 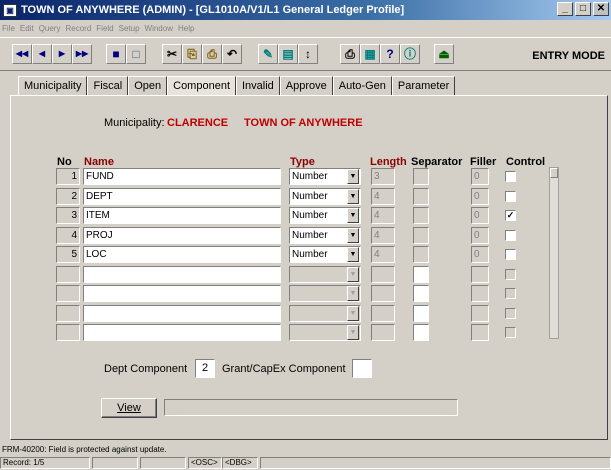 I want to click on sort-button: ↕, so click(x=308, y=54).